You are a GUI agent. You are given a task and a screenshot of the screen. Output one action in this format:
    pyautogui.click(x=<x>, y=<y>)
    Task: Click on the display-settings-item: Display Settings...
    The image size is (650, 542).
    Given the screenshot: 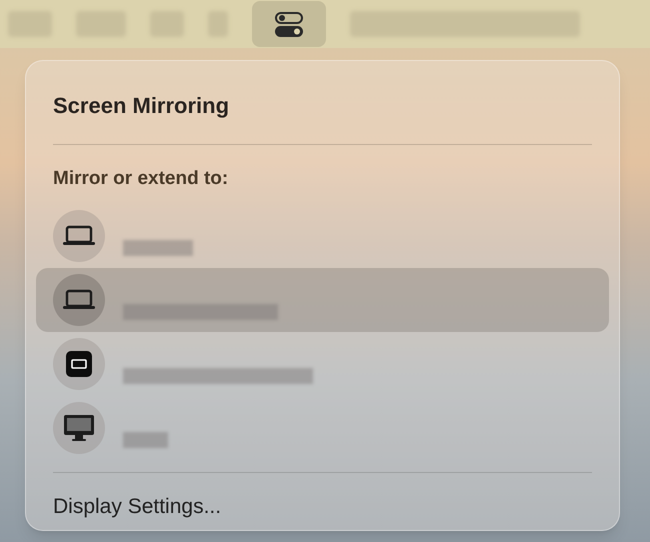 What is the action you would take?
    pyautogui.click(x=322, y=506)
    